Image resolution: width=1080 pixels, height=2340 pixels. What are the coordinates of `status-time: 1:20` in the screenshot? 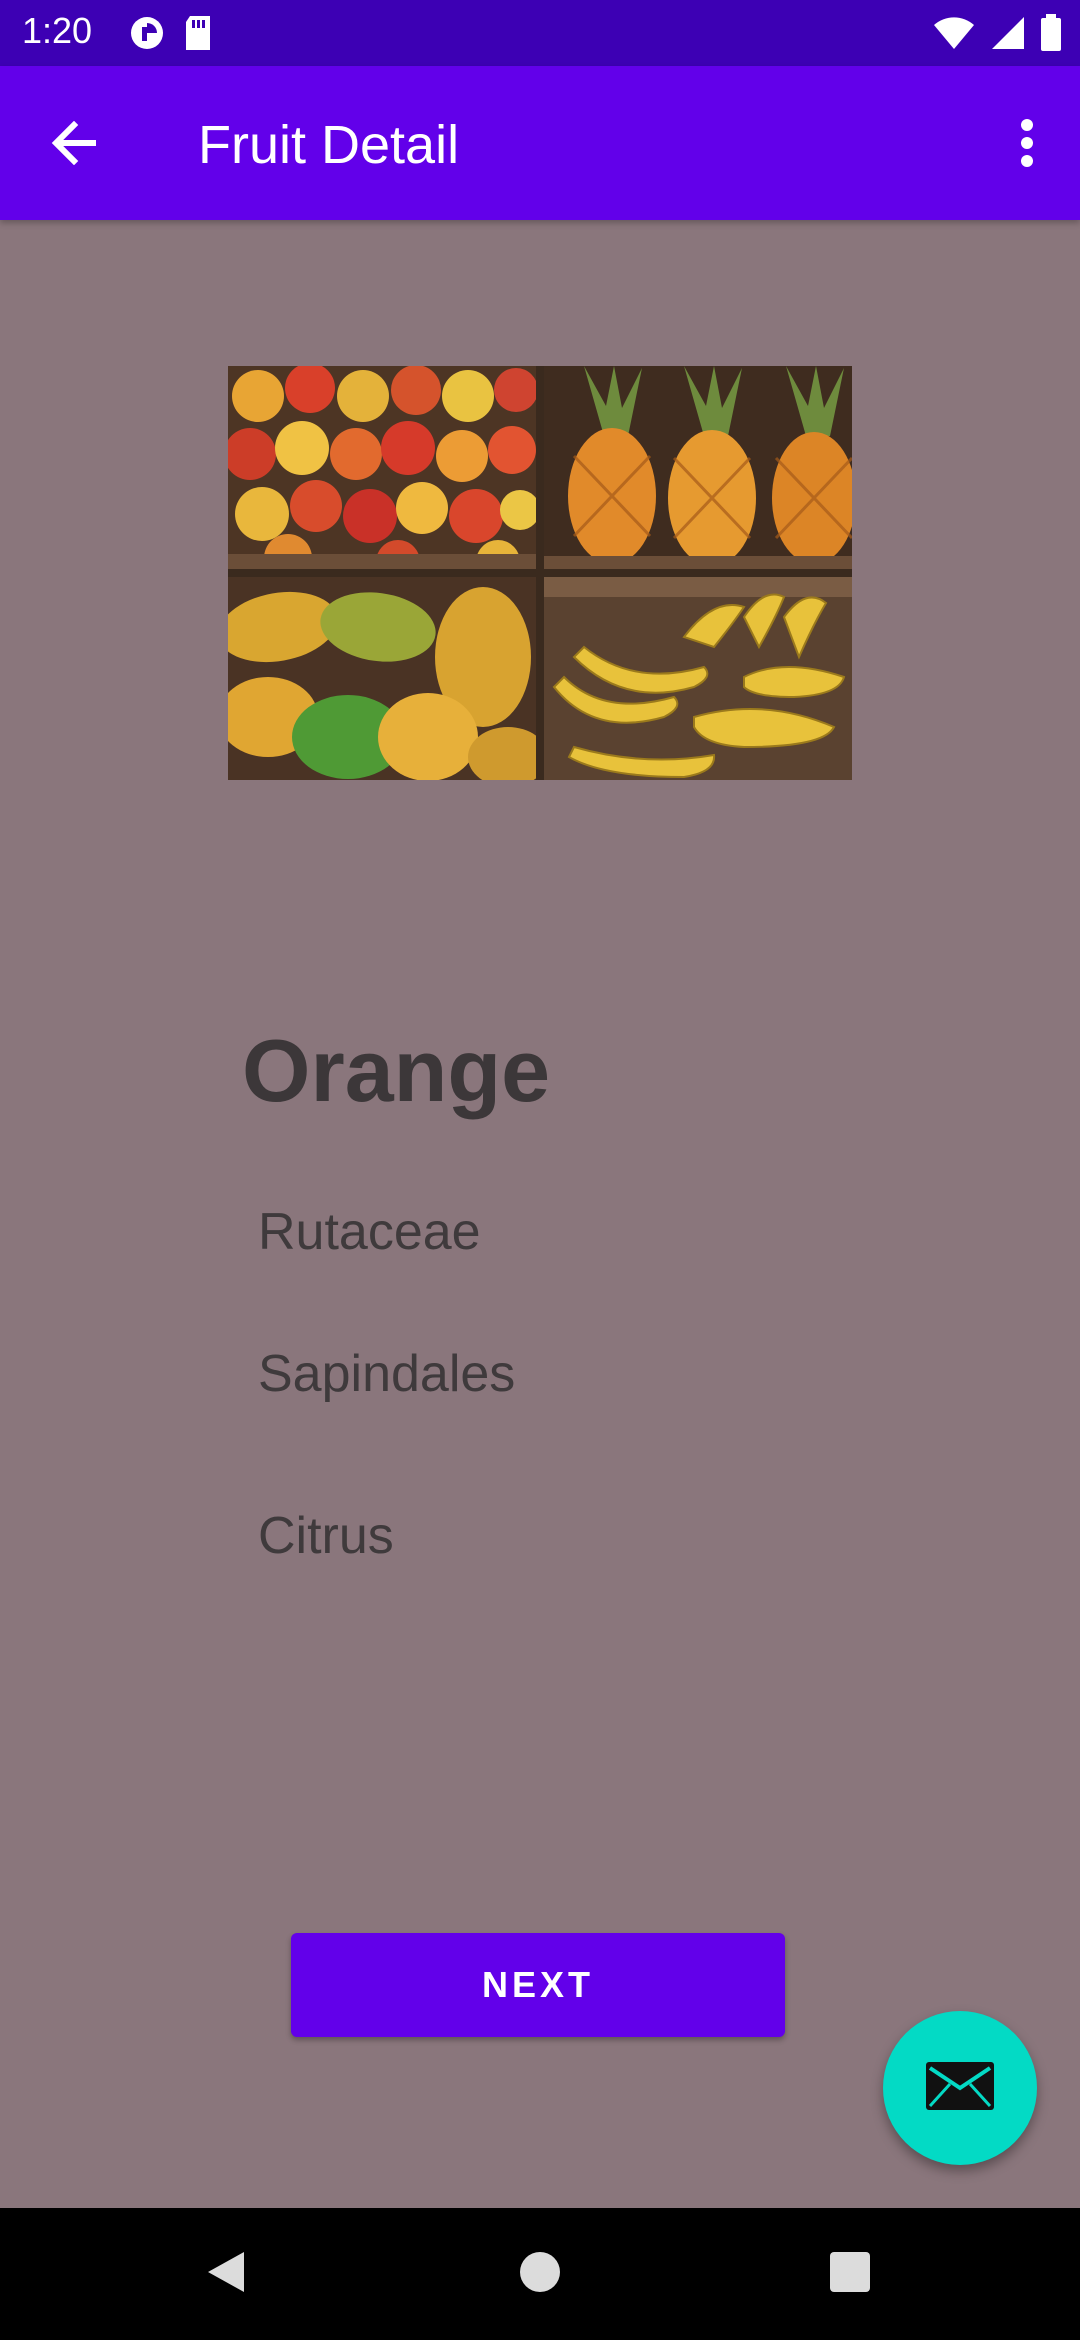 It's located at (57, 30).